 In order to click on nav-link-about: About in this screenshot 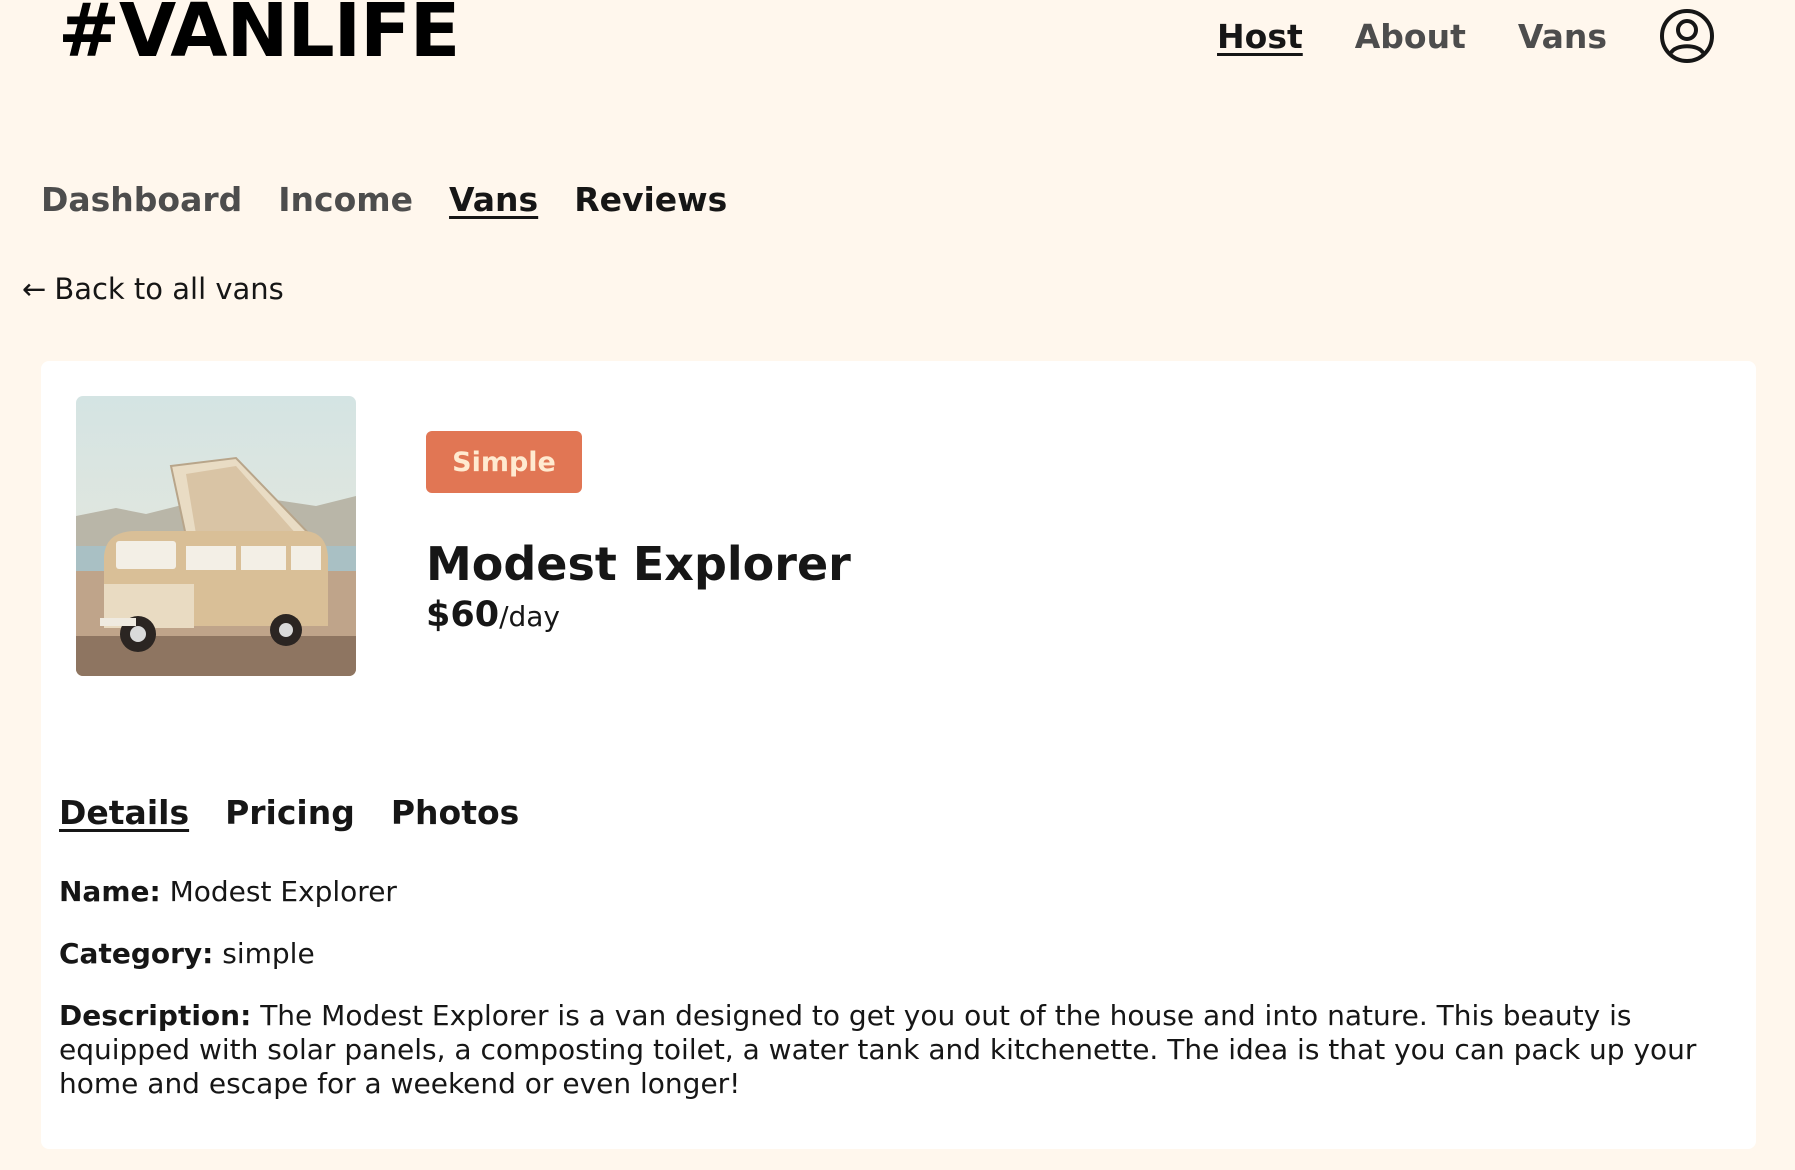, I will do `click(1410, 36)`.